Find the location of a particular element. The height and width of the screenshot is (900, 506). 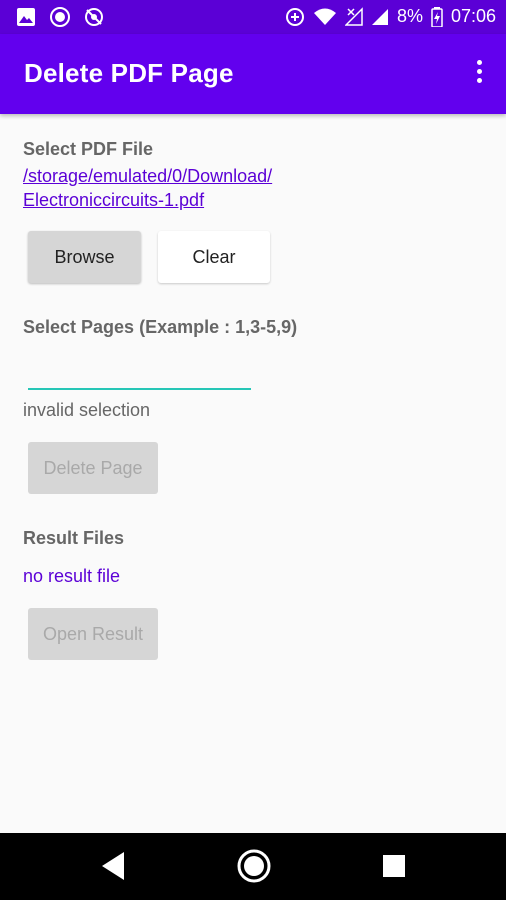

select-pages-label: Select Pages (Example : 1,3-5,9) is located at coordinates (160, 327).